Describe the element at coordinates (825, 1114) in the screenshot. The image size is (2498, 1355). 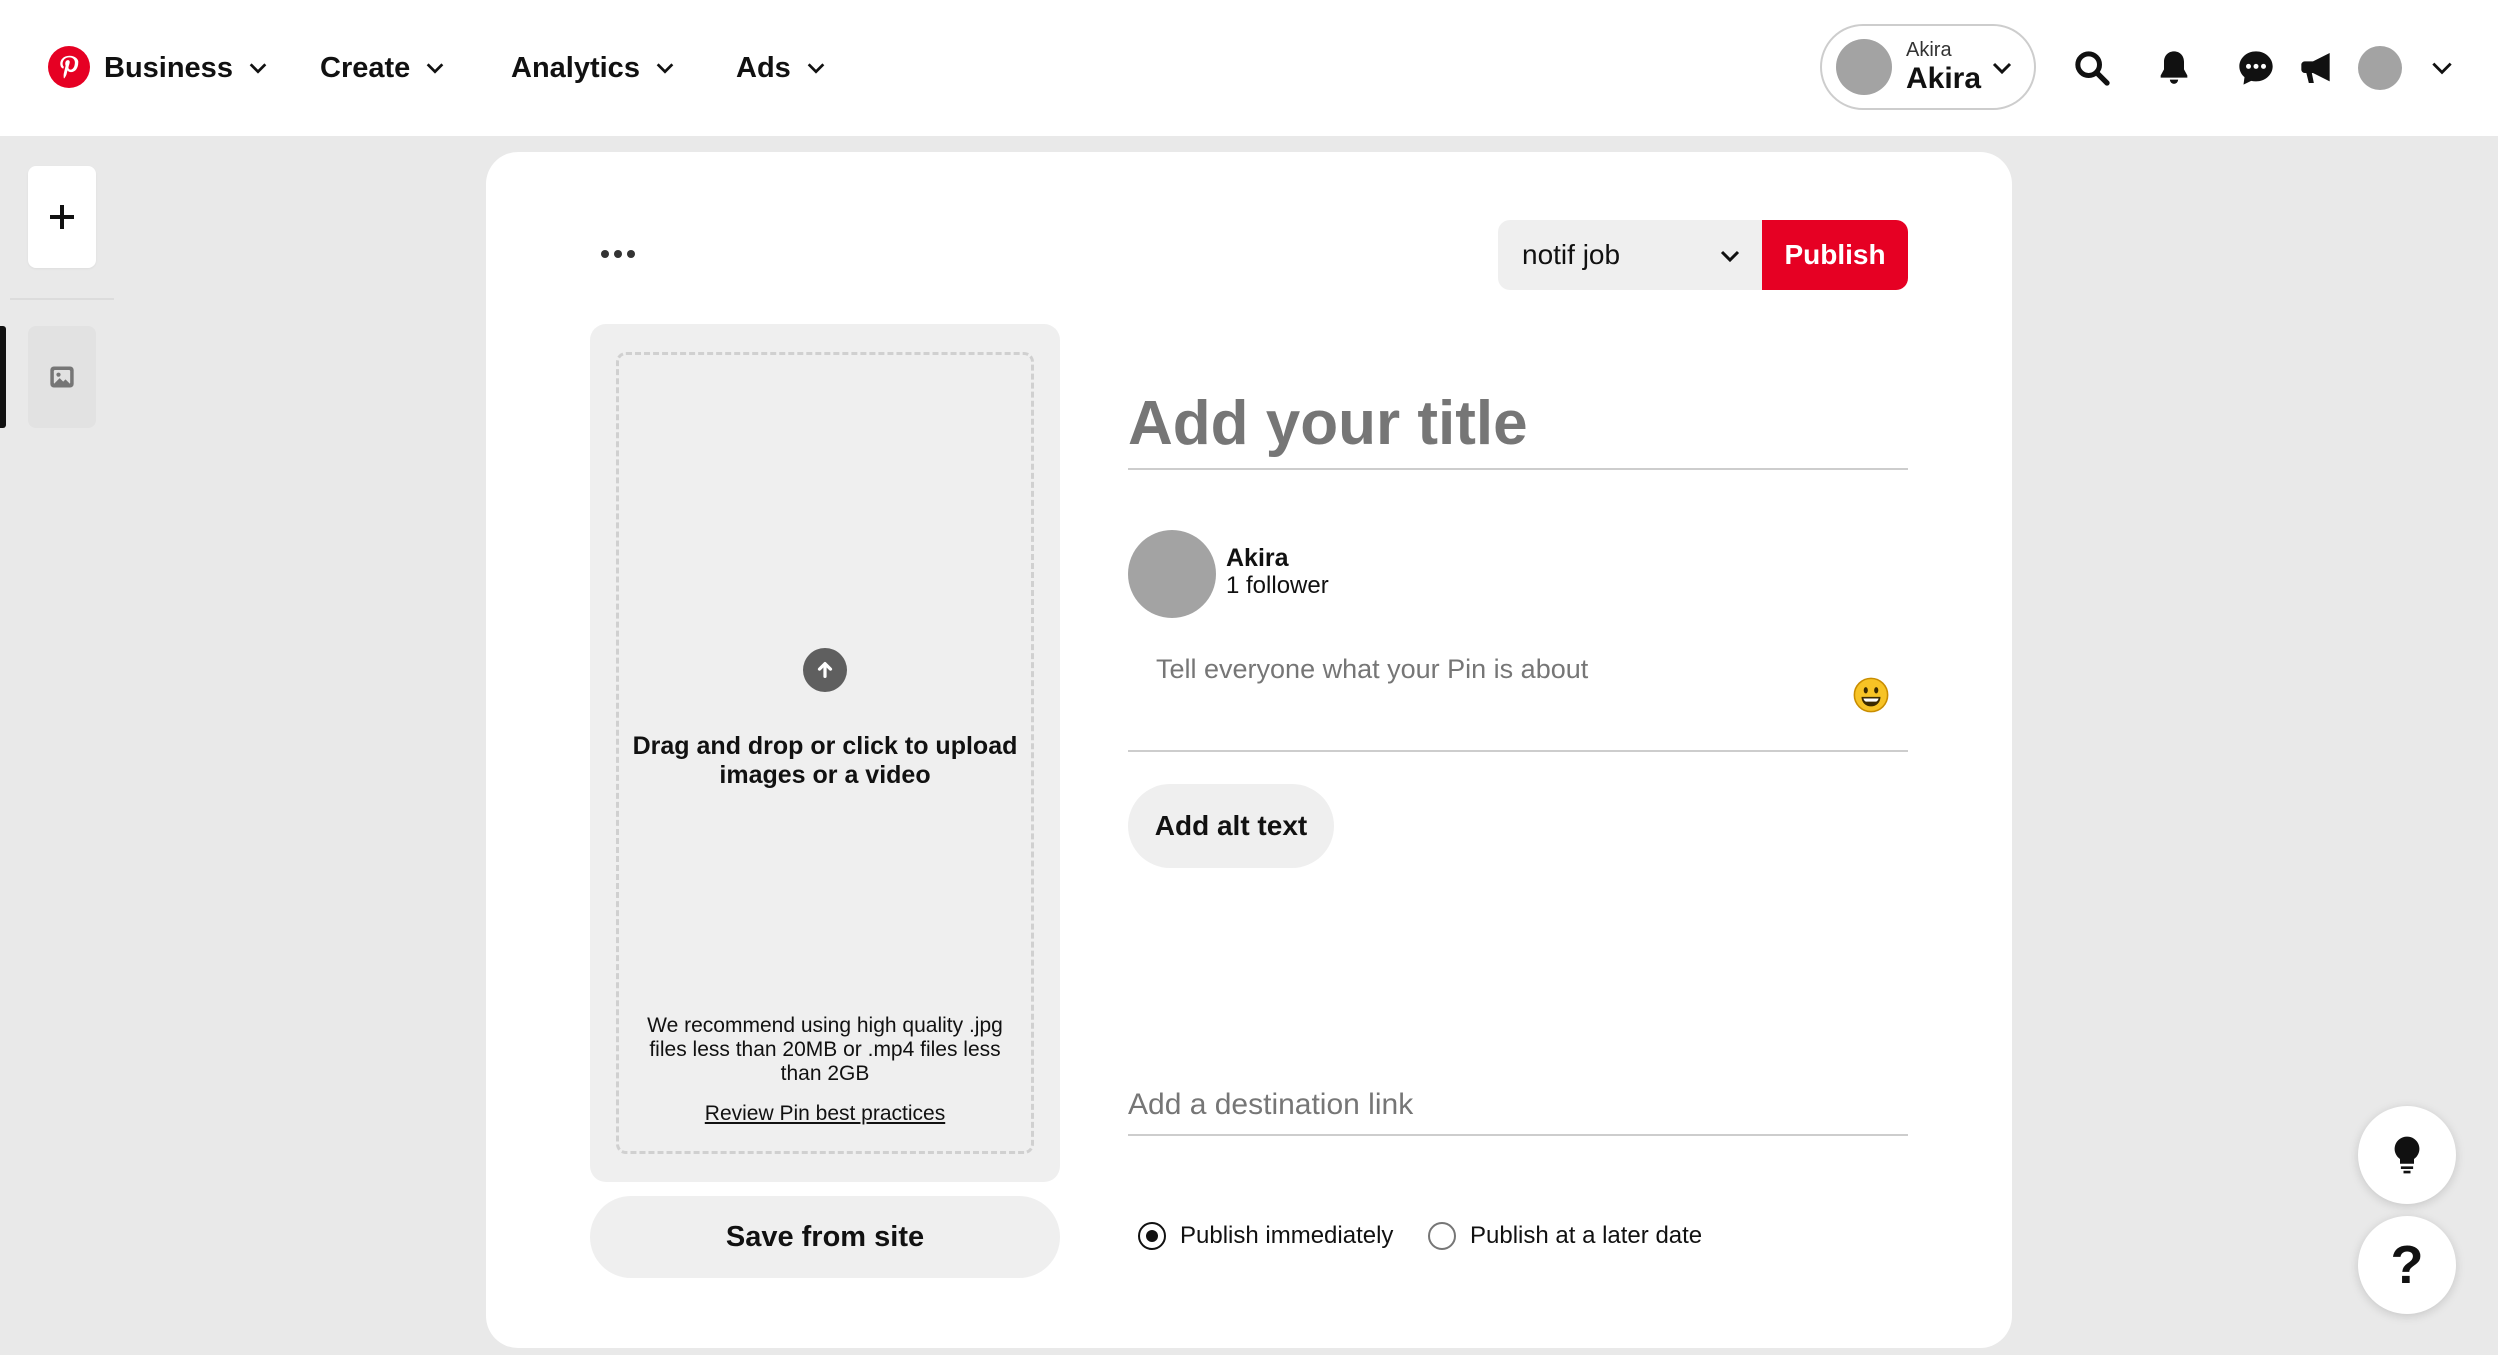
I see `review-best-practices-link: Review Pin best practices` at that location.